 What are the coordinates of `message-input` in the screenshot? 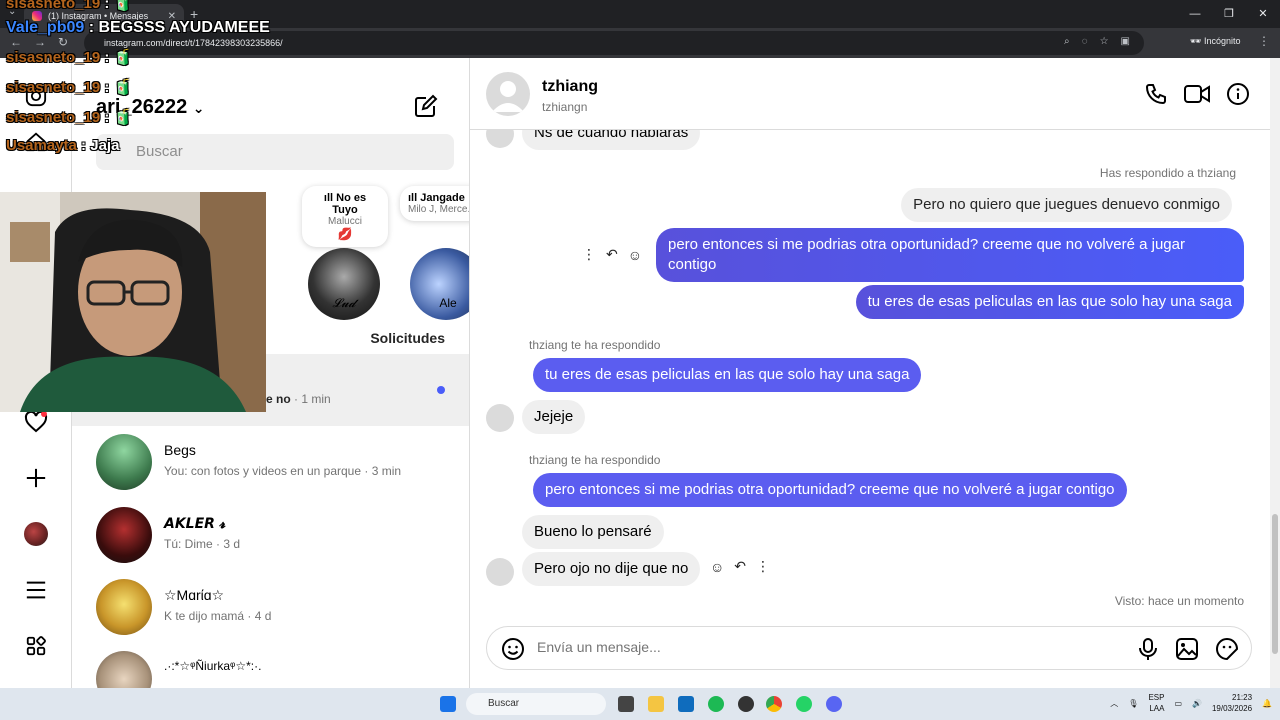 It's located at (827, 647).